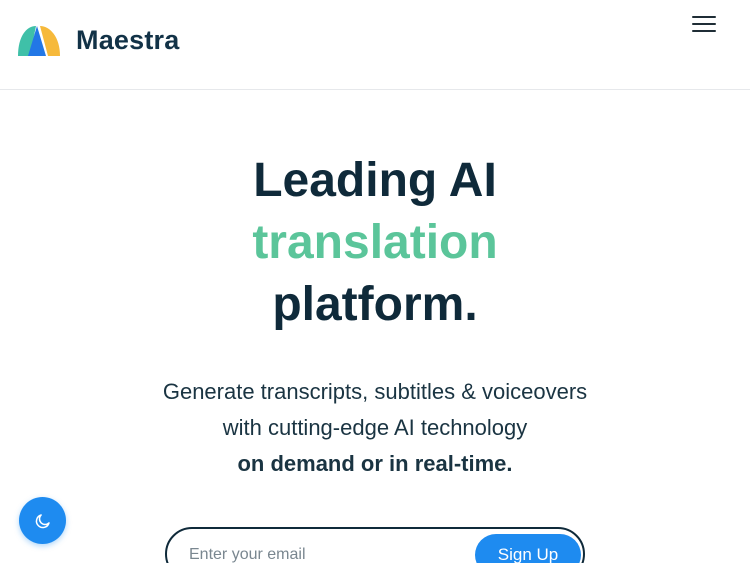  Describe the element at coordinates (329, 552) in the screenshot. I see `email-input` at that location.